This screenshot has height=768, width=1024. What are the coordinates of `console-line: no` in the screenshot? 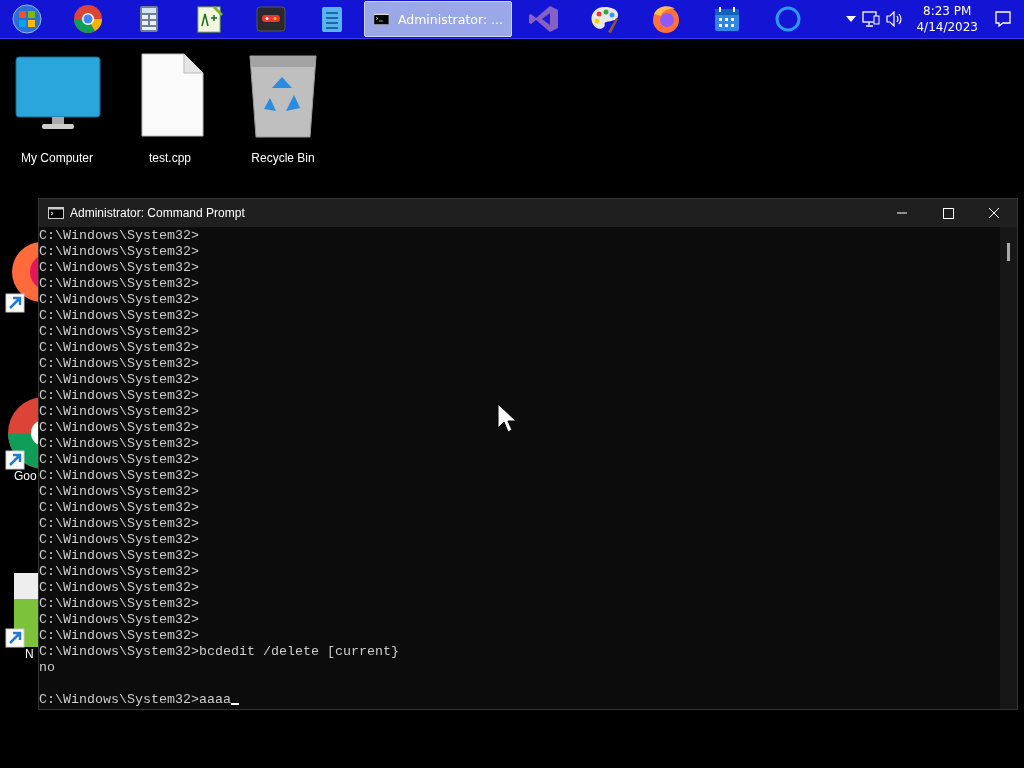 It's located at (47, 668).